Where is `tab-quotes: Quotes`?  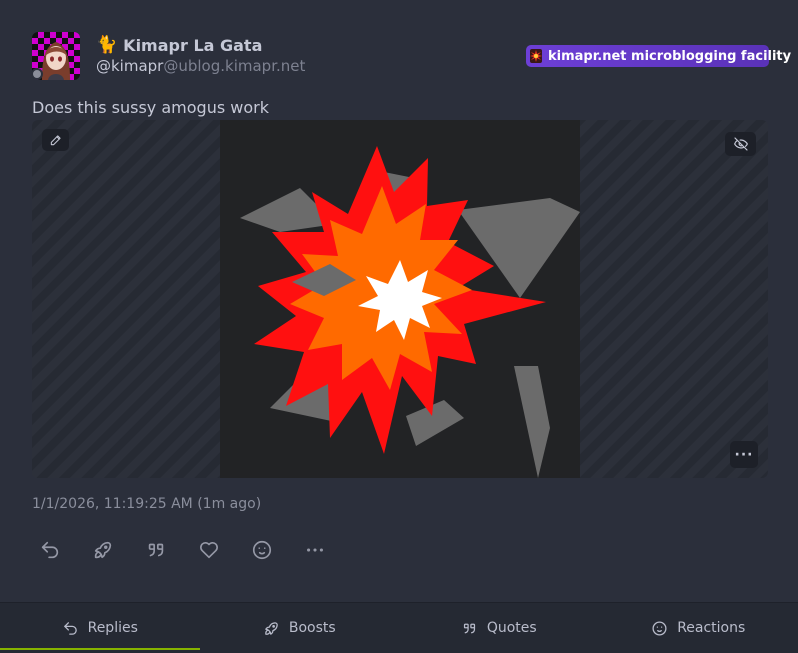
tab-quotes: Quotes is located at coordinates (499, 628).